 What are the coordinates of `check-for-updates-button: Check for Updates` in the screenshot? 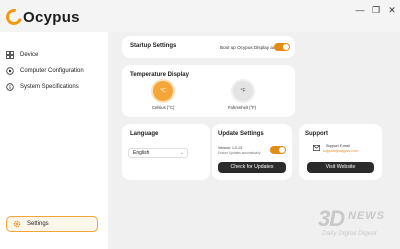 It's located at (252, 167).